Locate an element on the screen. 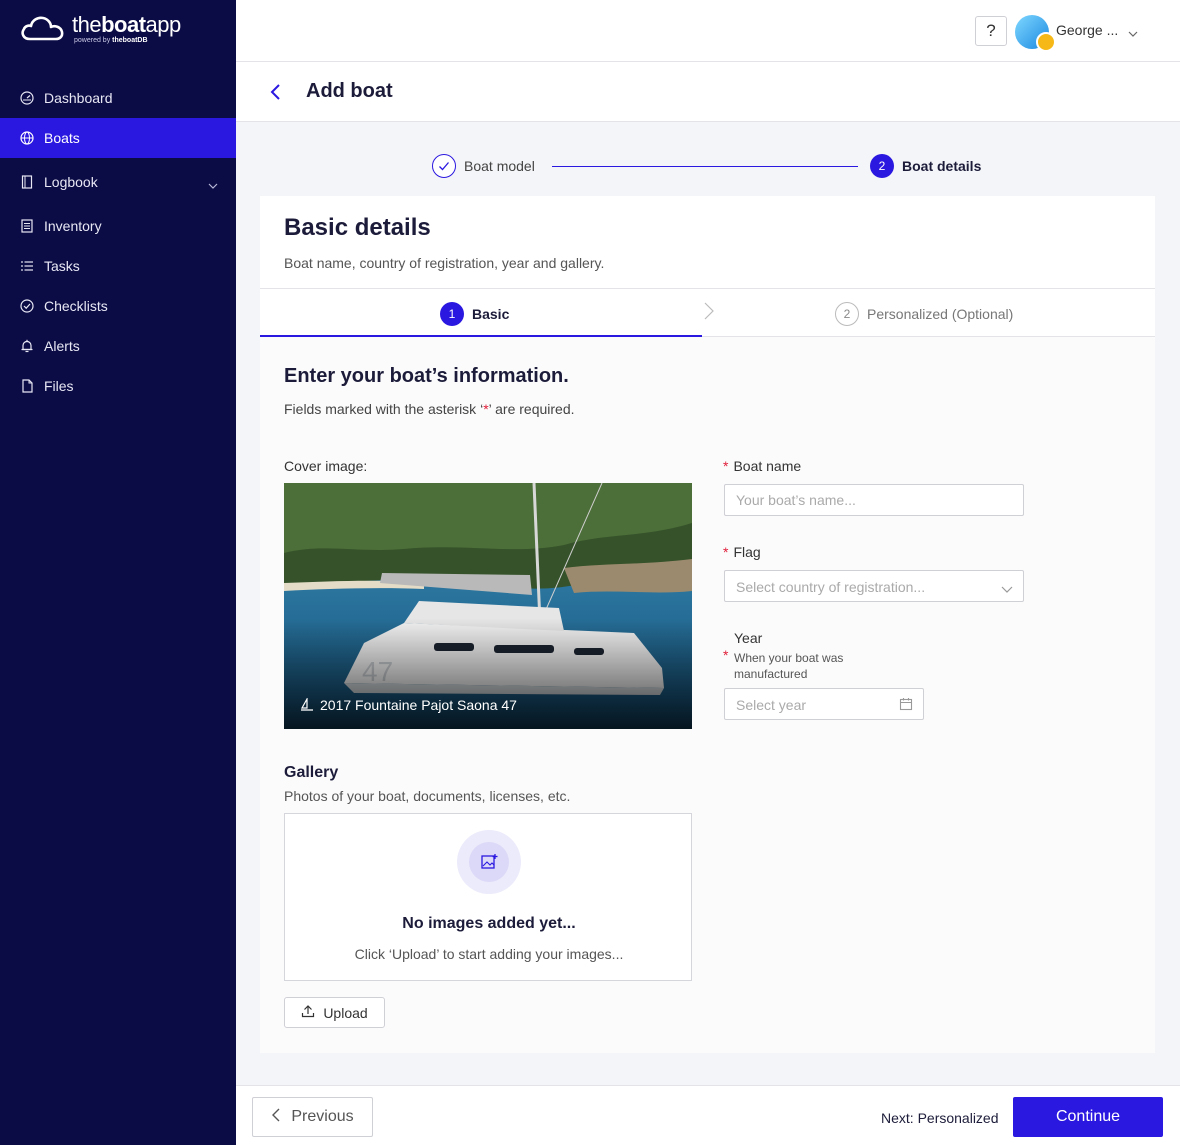  check-circle-icon is located at coordinates (27, 306).